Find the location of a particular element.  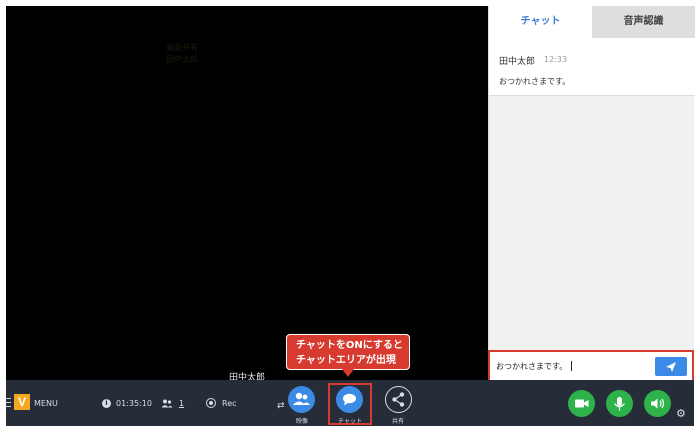

tab-chat: チャット is located at coordinates (540, 22).